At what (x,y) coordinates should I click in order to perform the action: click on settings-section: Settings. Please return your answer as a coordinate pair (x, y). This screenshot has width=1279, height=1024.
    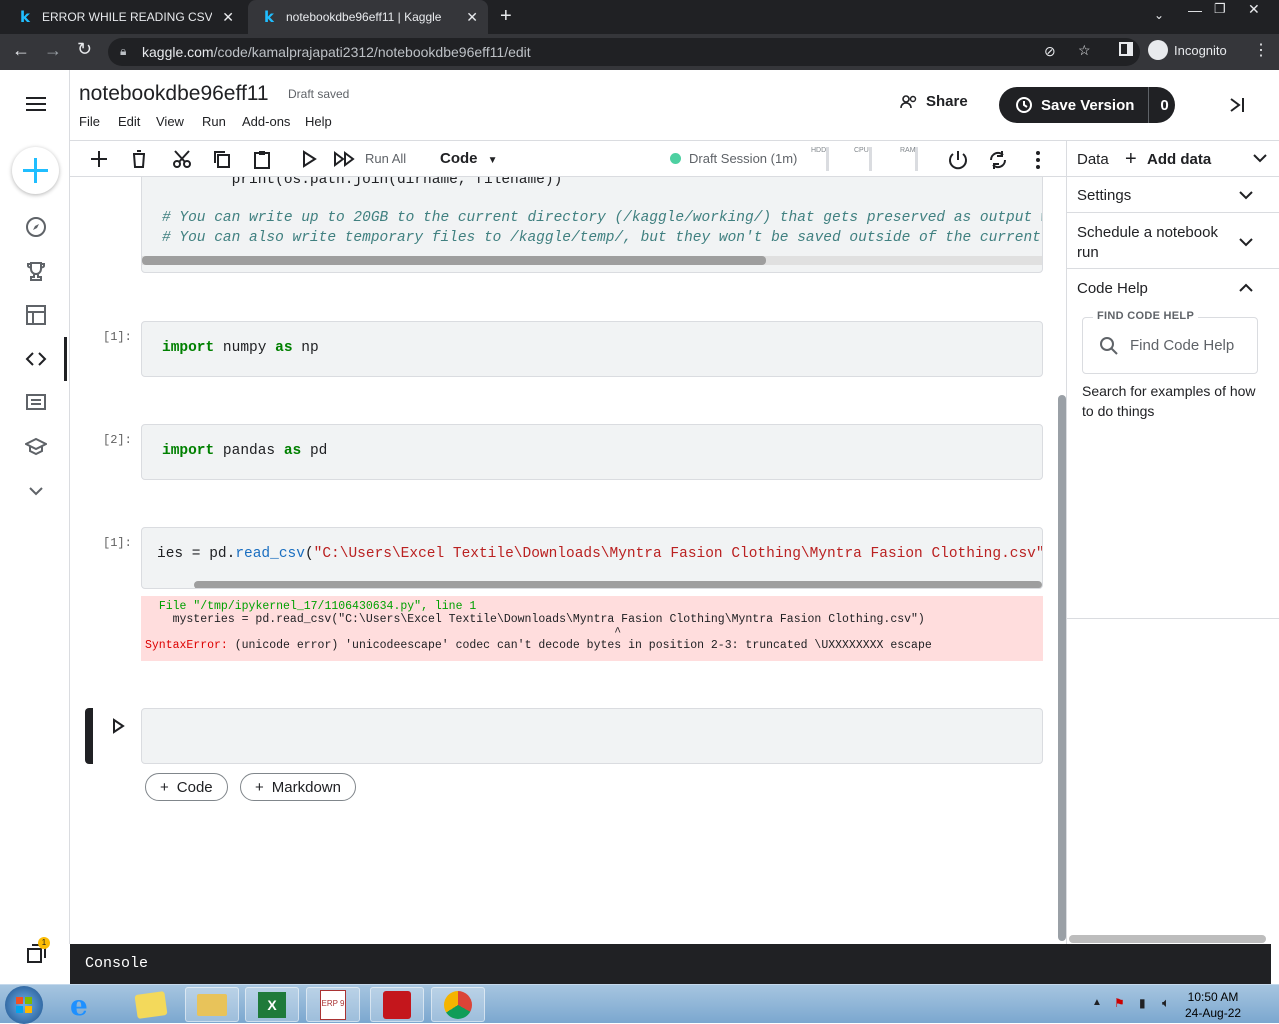
    Looking at the image, I should click on (1173, 195).